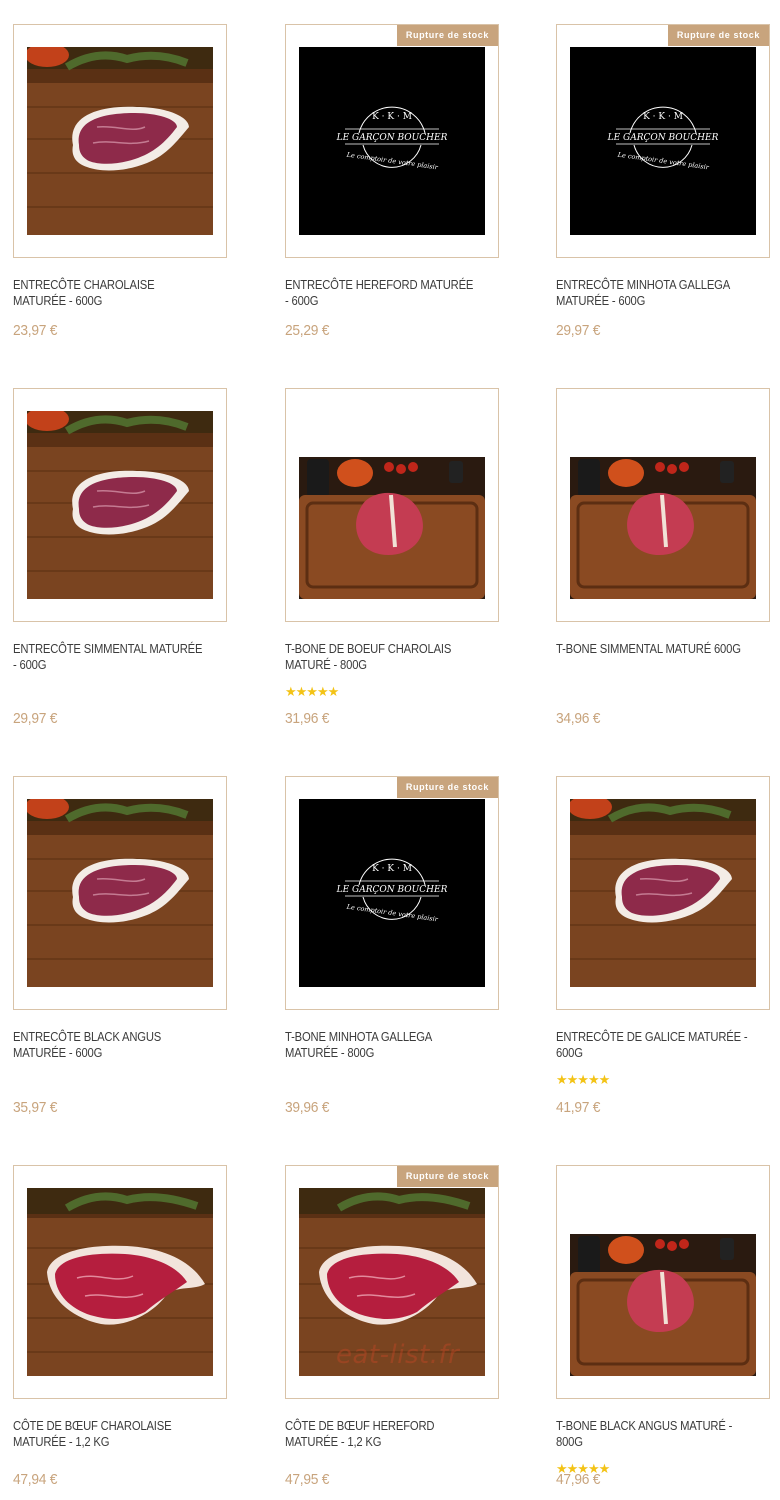  Describe the element at coordinates (578, 1107) in the screenshot. I see `product-price: 41,97 €` at that location.